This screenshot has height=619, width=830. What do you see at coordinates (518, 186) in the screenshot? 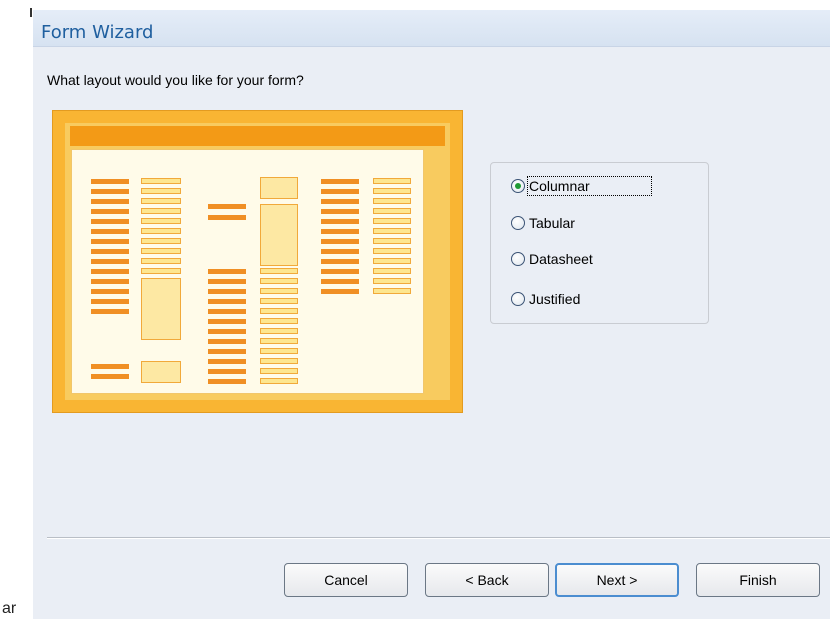
I see `radio-selected-icon` at bounding box center [518, 186].